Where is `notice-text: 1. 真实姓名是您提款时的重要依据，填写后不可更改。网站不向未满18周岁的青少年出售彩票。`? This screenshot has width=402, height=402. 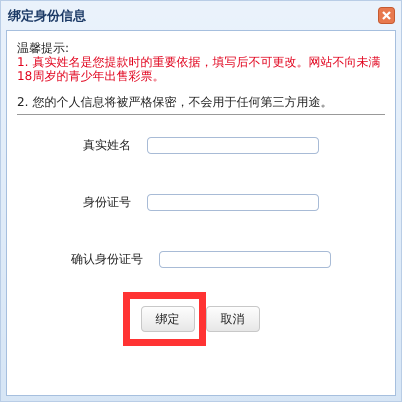 notice-text: 1. 真实姓名是您提款时的重要依据，填写后不可更改。网站不向未满18周岁的青少年出售彩票。 is located at coordinates (199, 69).